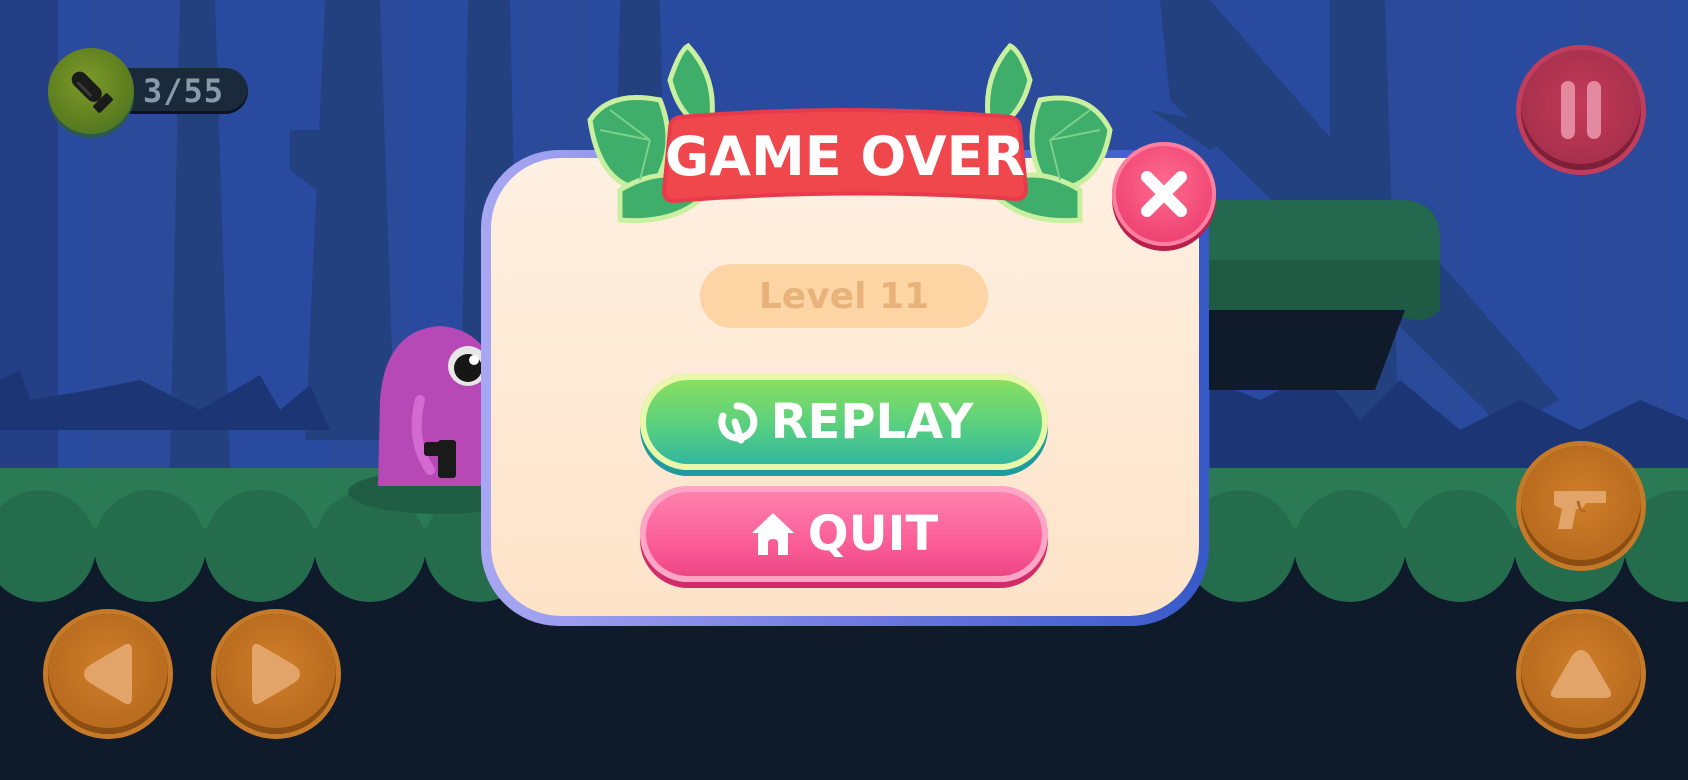 Image resolution: width=1688 pixels, height=780 pixels. I want to click on move-left-button, so click(108, 674).